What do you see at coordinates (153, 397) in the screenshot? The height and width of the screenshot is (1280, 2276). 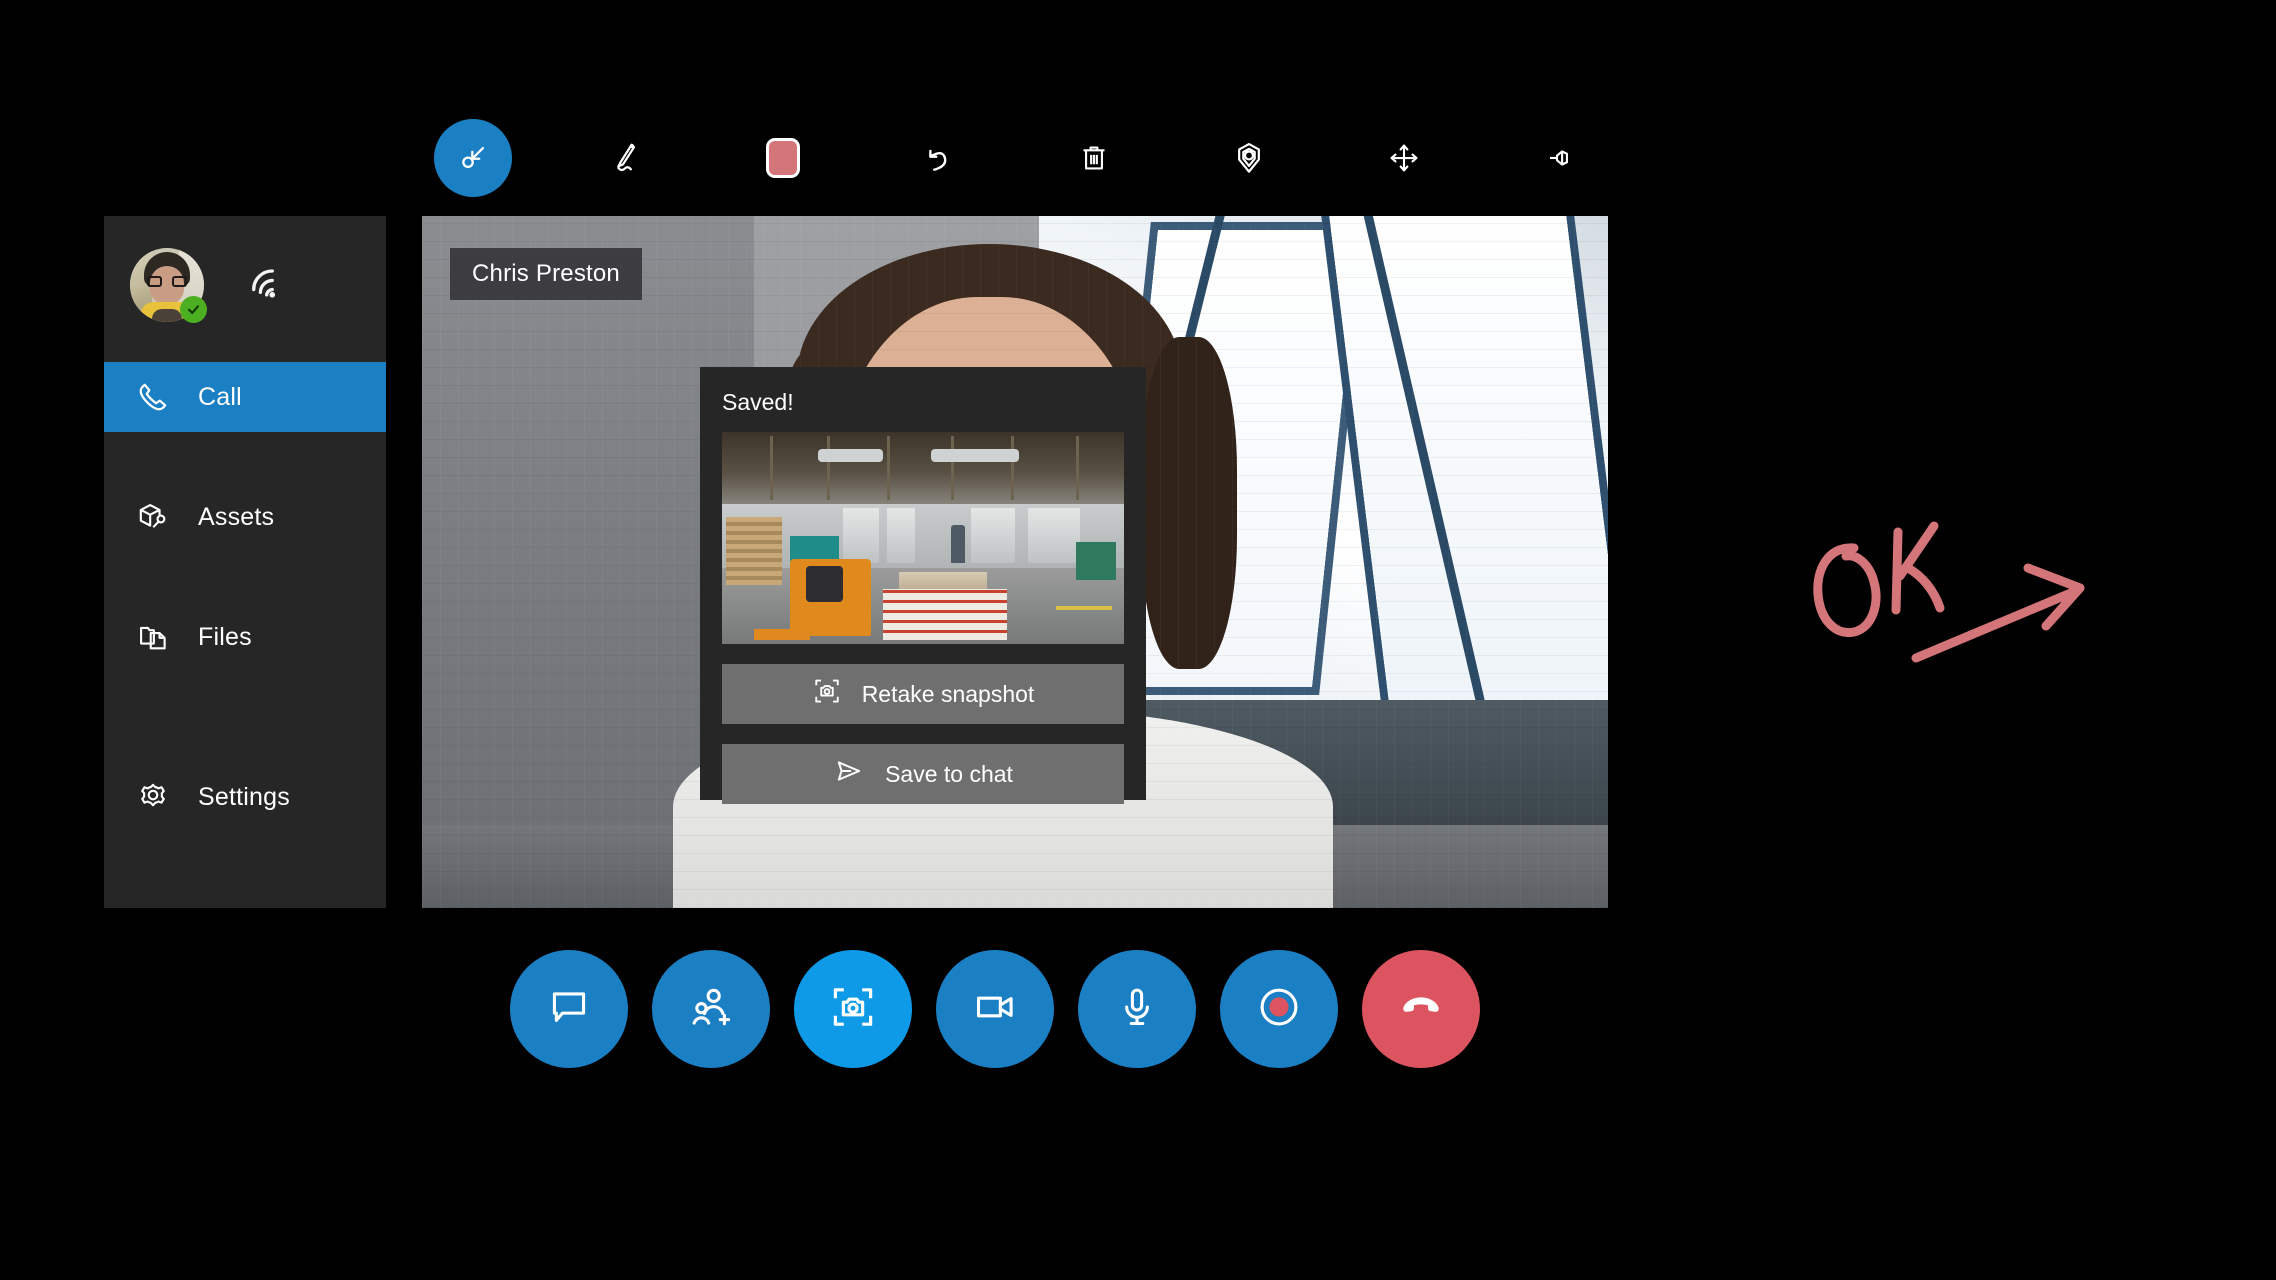 I see `phone-icon` at bounding box center [153, 397].